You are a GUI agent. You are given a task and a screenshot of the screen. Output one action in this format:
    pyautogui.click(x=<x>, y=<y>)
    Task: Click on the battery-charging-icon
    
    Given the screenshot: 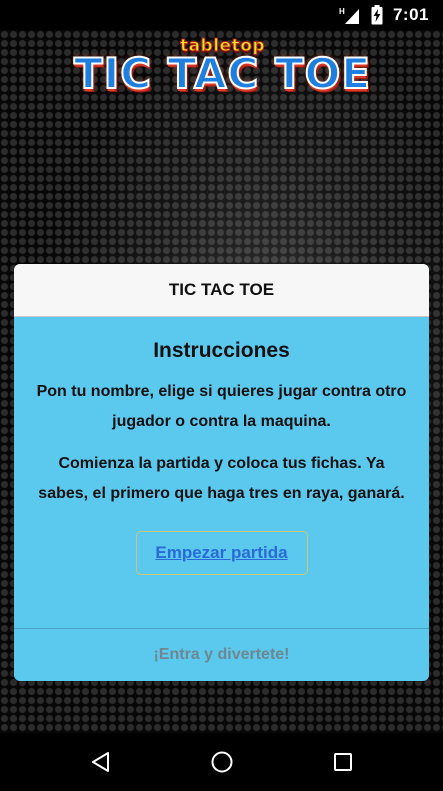 What is the action you would take?
    pyautogui.click(x=377, y=15)
    